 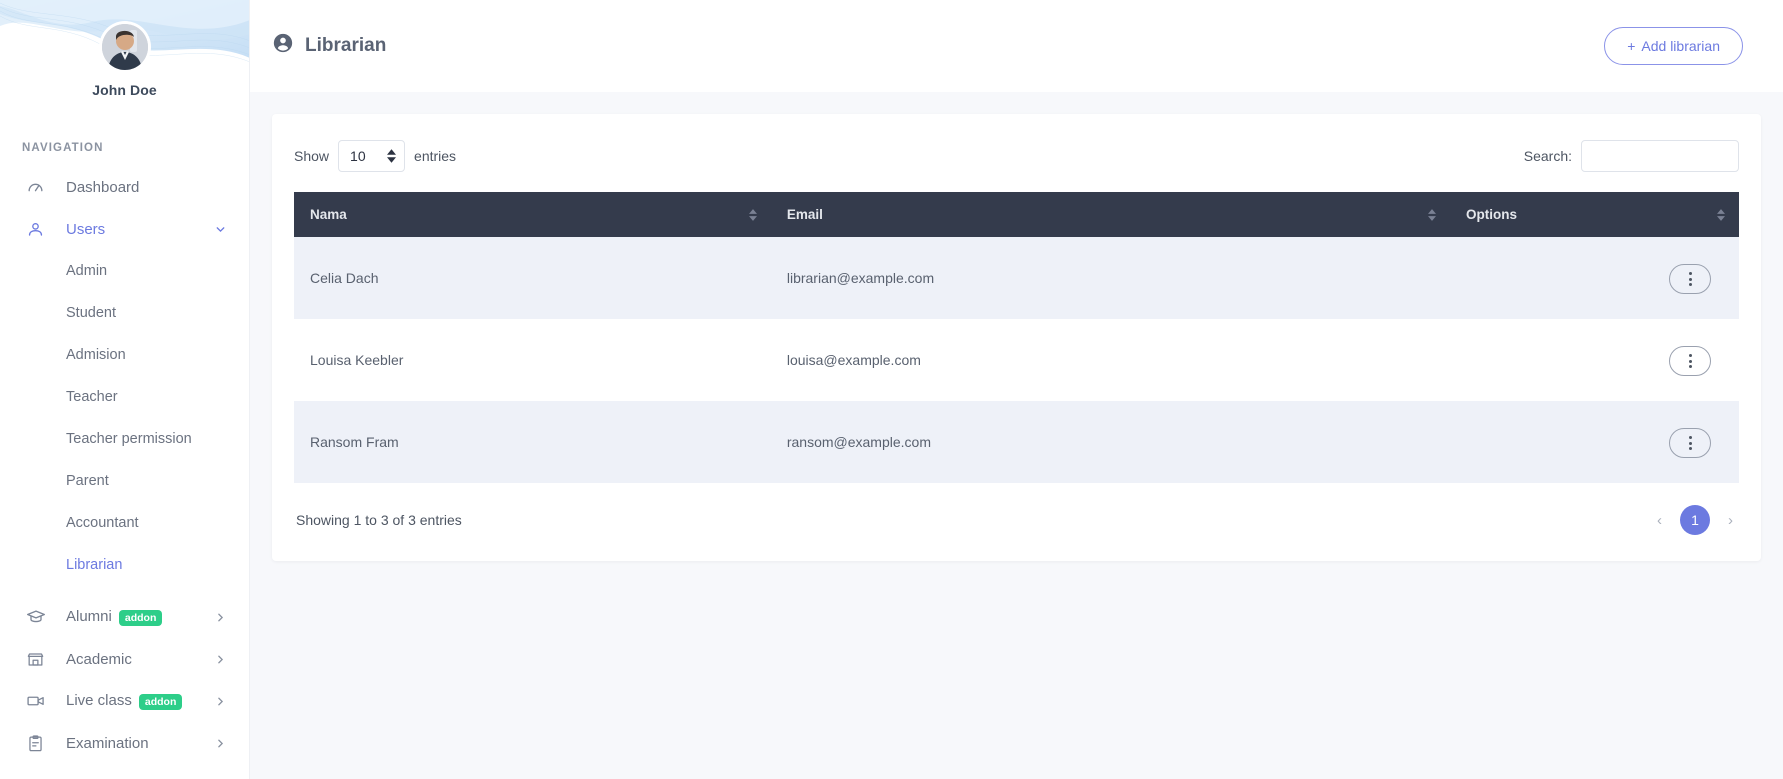 What do you see at coordinates (220, 229) in the screenshot?
I see `chevron-down-icon` at bounding box center [220, 229].